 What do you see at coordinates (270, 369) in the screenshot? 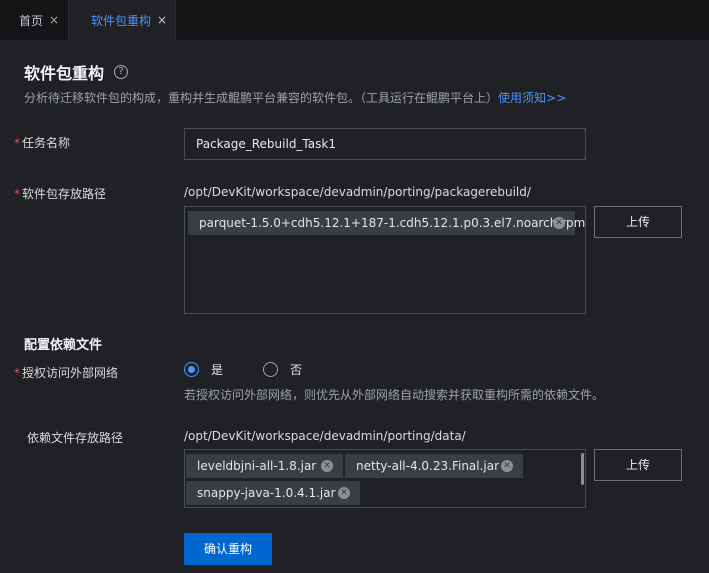
I see `radio-unchecked-icon` at bounding box center [270, 369].